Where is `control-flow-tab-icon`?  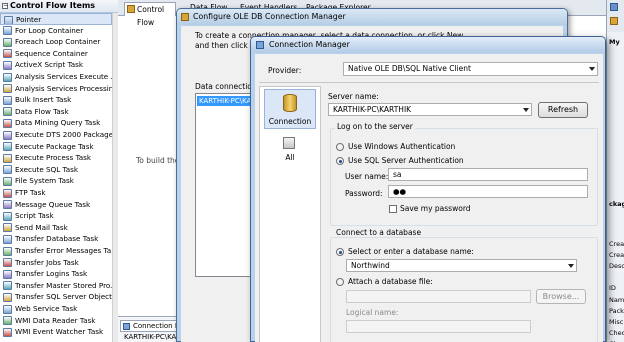 control-flow-tab-icon is located at coordinates (131, 9).